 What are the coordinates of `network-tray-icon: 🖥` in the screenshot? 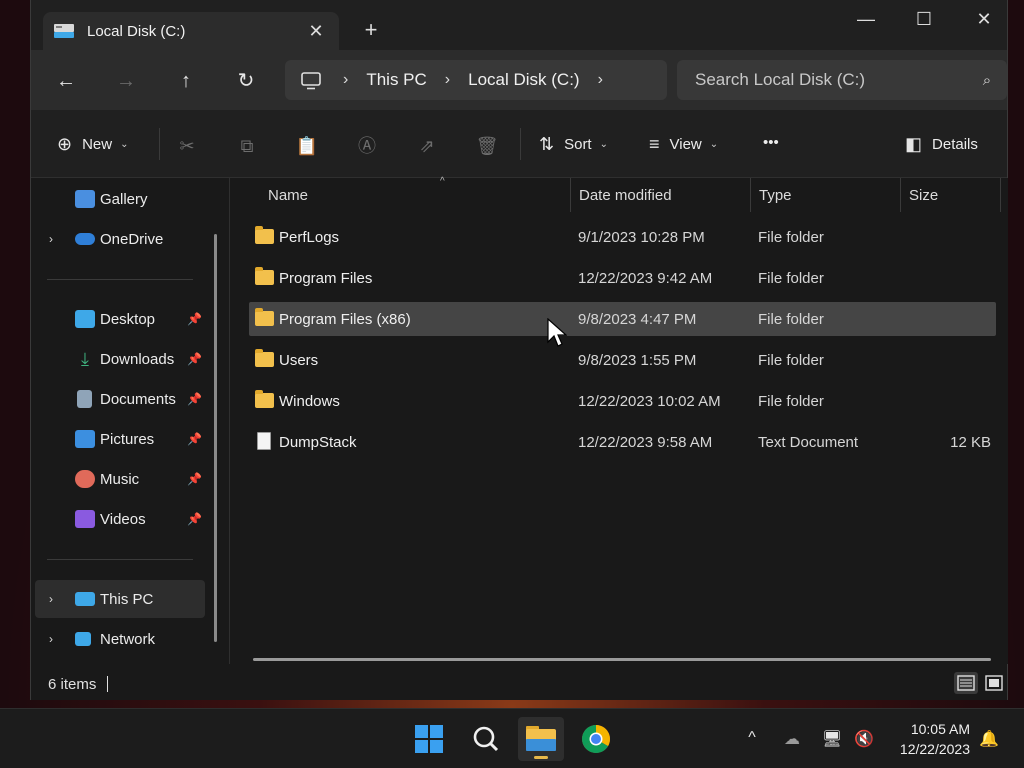 It's located at (832, 739).